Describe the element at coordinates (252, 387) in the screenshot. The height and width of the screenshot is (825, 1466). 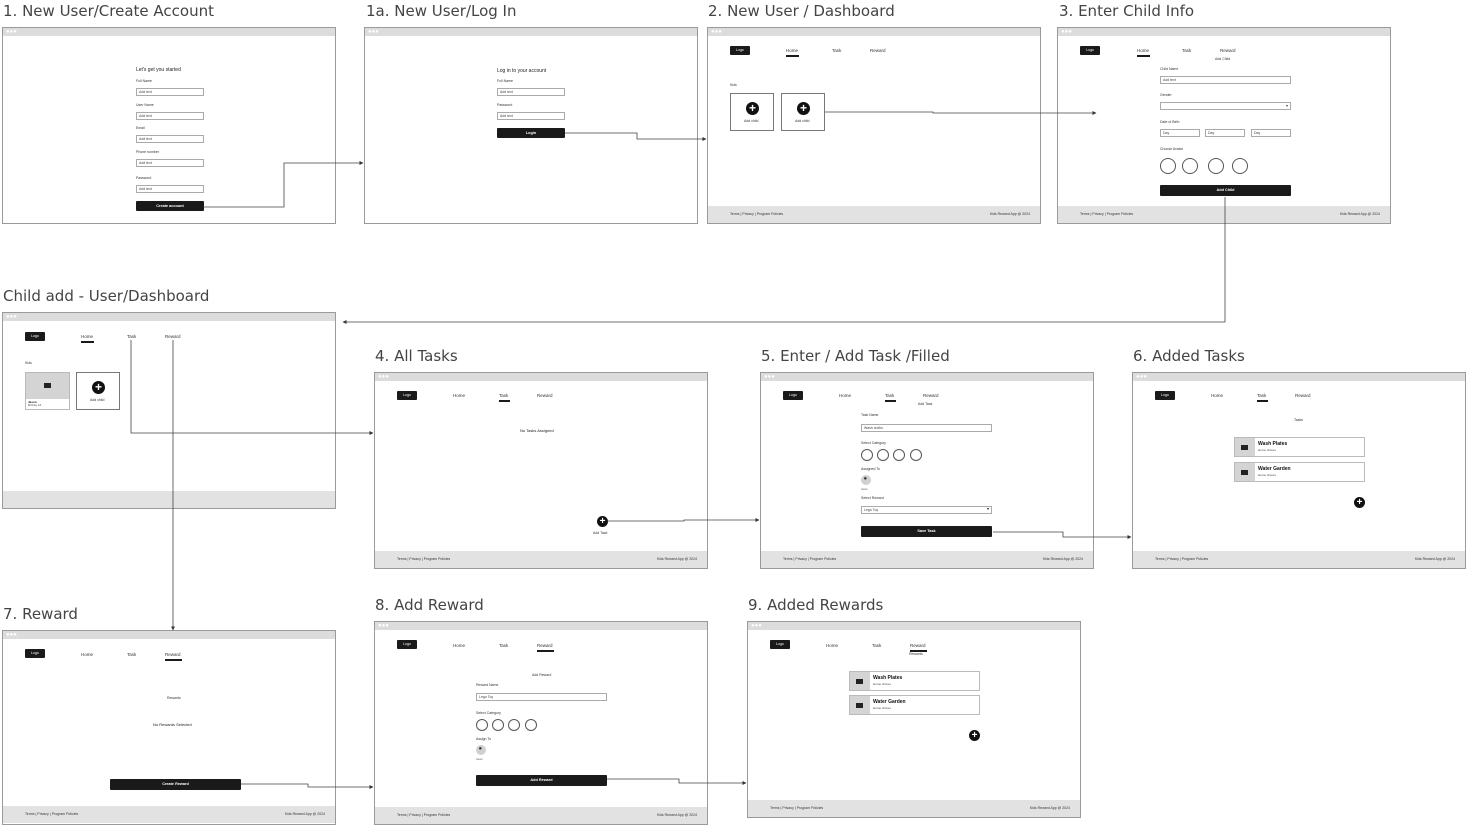
I see `connector-task-to-alltasks` at that location.